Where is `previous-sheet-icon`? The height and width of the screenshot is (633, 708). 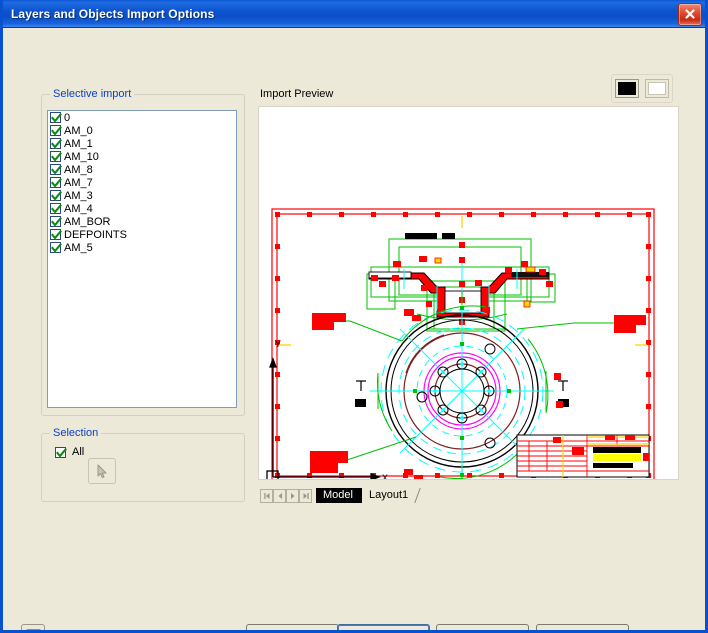 previous-sheet-icon is located at coordinates (280, 496).